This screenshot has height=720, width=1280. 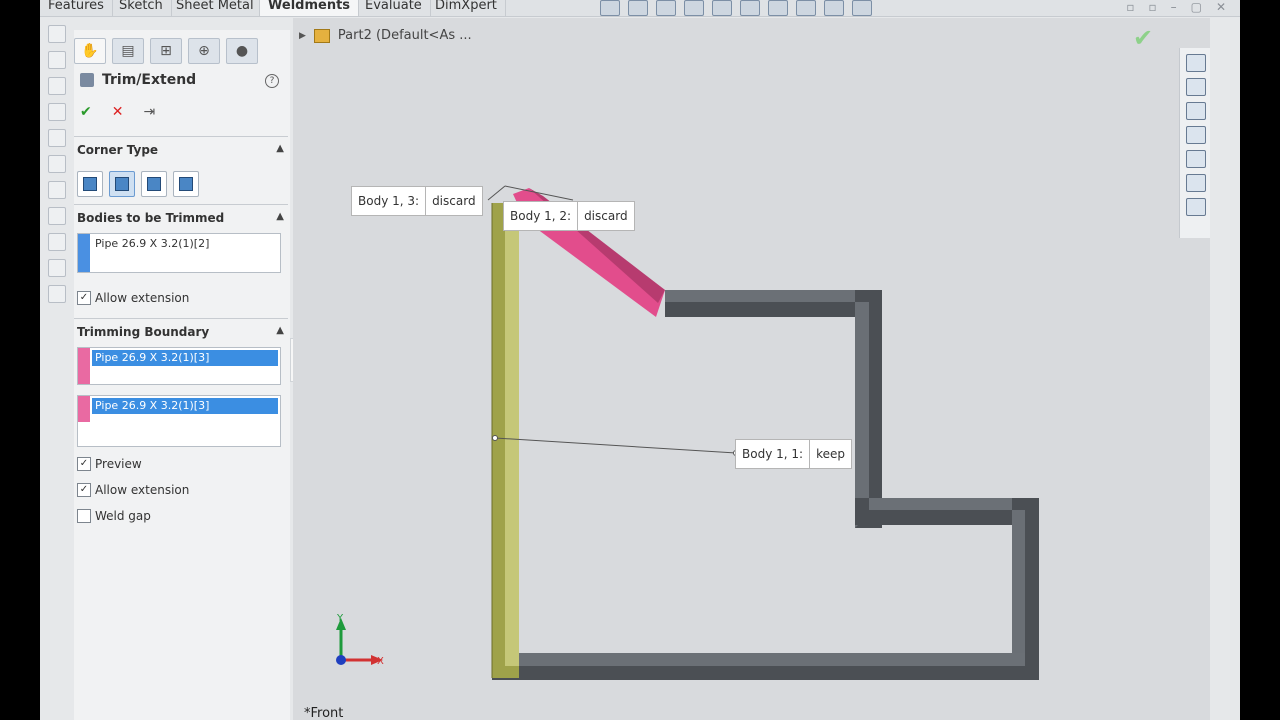 What do you see at coordinates (133, 490) in the screenshot?
I see `allow-extension-checkbox-2: ✓ Allow extension` at bounding box center [133, 490].